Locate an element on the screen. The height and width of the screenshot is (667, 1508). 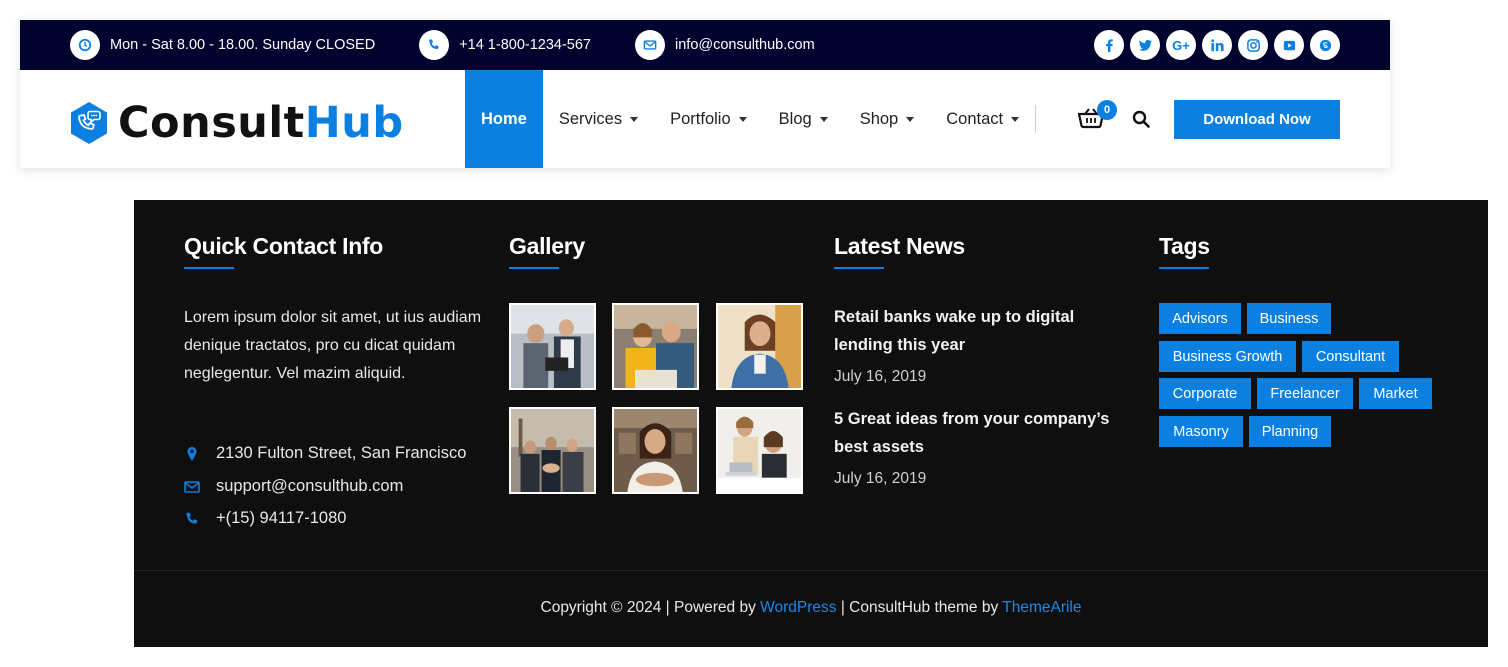
phone-text: +14 1-800-1234-567 is located at coordinates (525, 45).